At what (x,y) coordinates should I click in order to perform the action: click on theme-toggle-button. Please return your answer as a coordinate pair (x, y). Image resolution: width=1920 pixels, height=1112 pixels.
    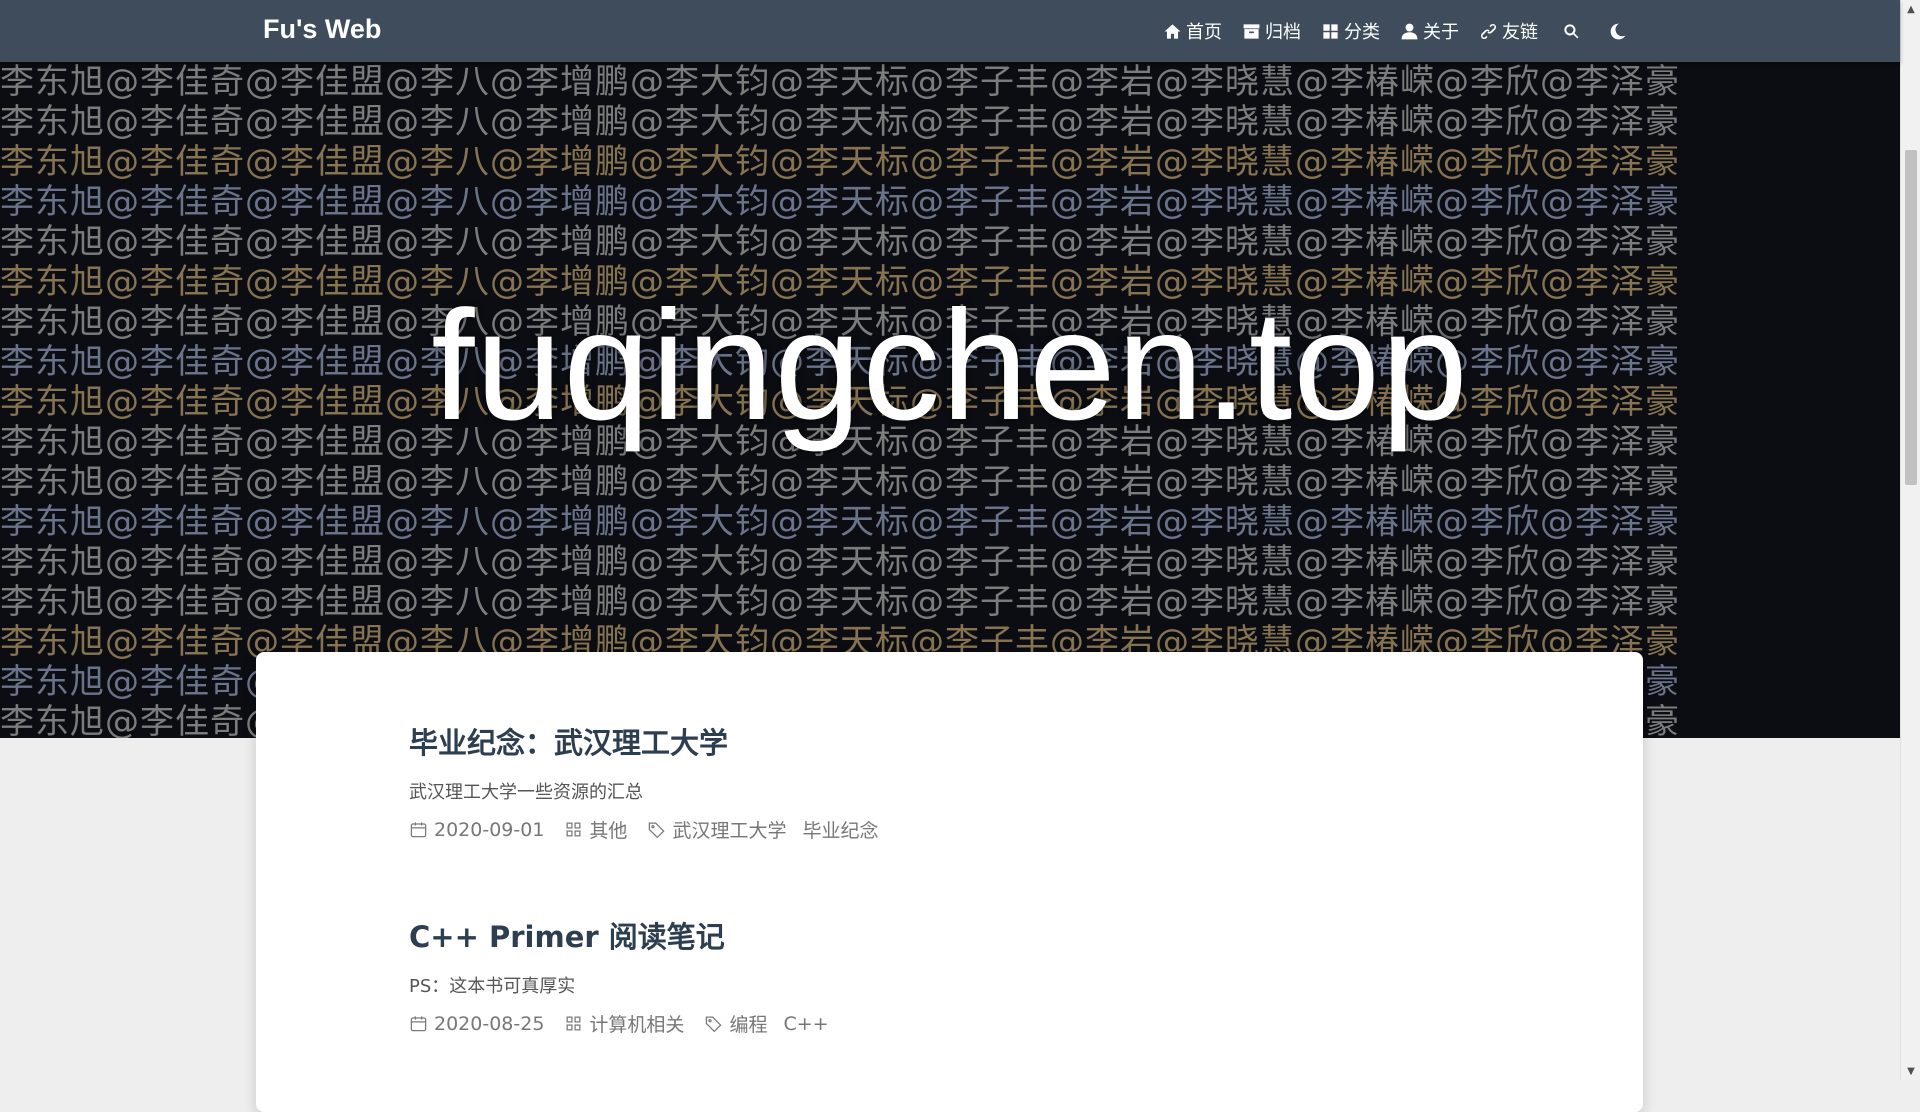
    Looking at the image, I should click on (1617, 31).